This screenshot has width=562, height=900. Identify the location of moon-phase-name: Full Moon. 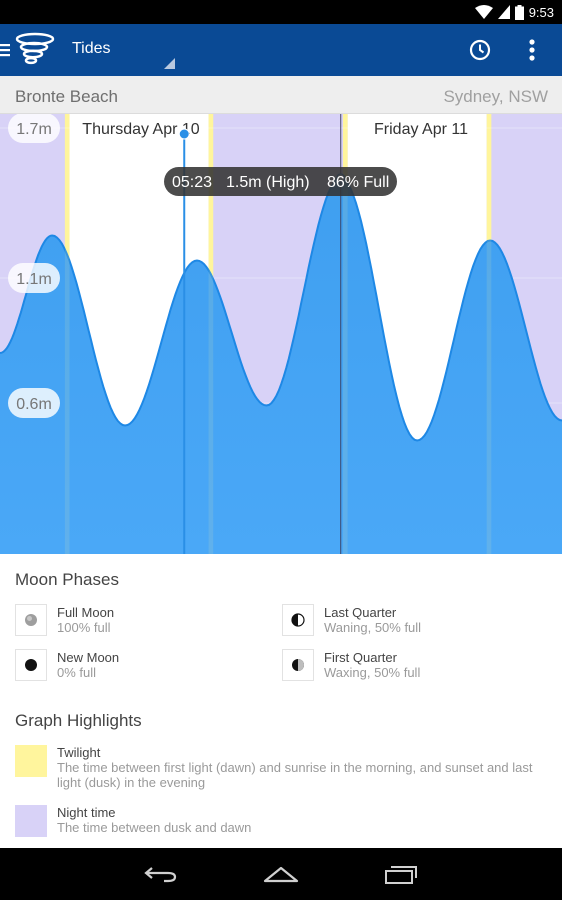
(86, 612).